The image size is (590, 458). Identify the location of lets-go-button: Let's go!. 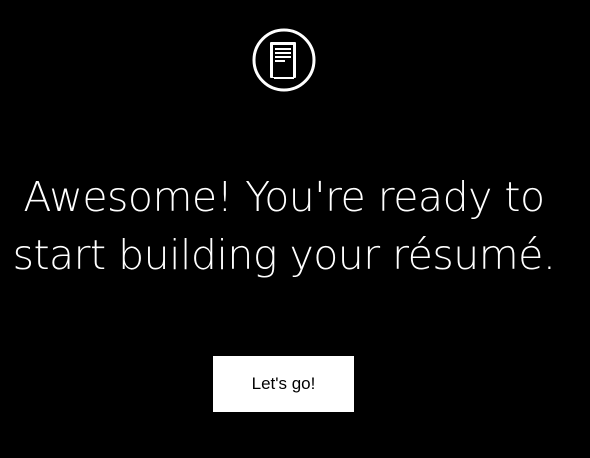
(283, 384).